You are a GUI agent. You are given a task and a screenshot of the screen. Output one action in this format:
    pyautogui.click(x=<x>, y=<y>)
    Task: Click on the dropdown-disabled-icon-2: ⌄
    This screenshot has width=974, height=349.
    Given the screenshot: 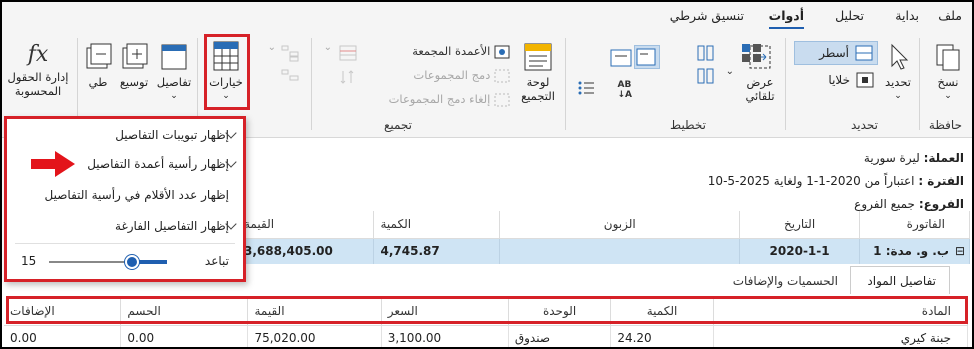 What is the action you would take?
    pyautogui.click(x=272, y=47)
    